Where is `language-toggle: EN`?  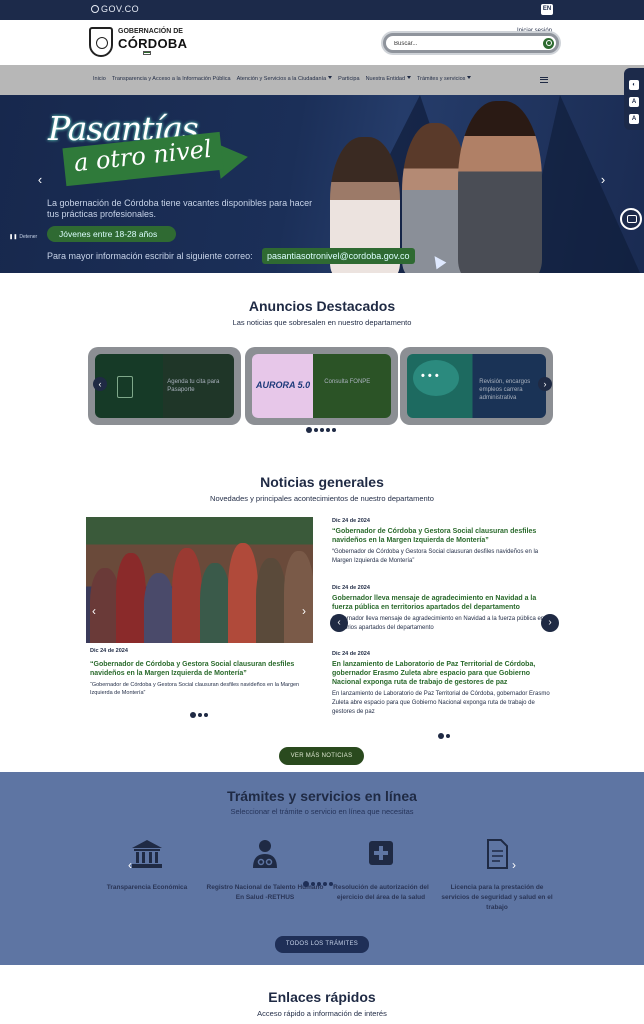 language-toggle: EN is located at coordinates (547, 9).